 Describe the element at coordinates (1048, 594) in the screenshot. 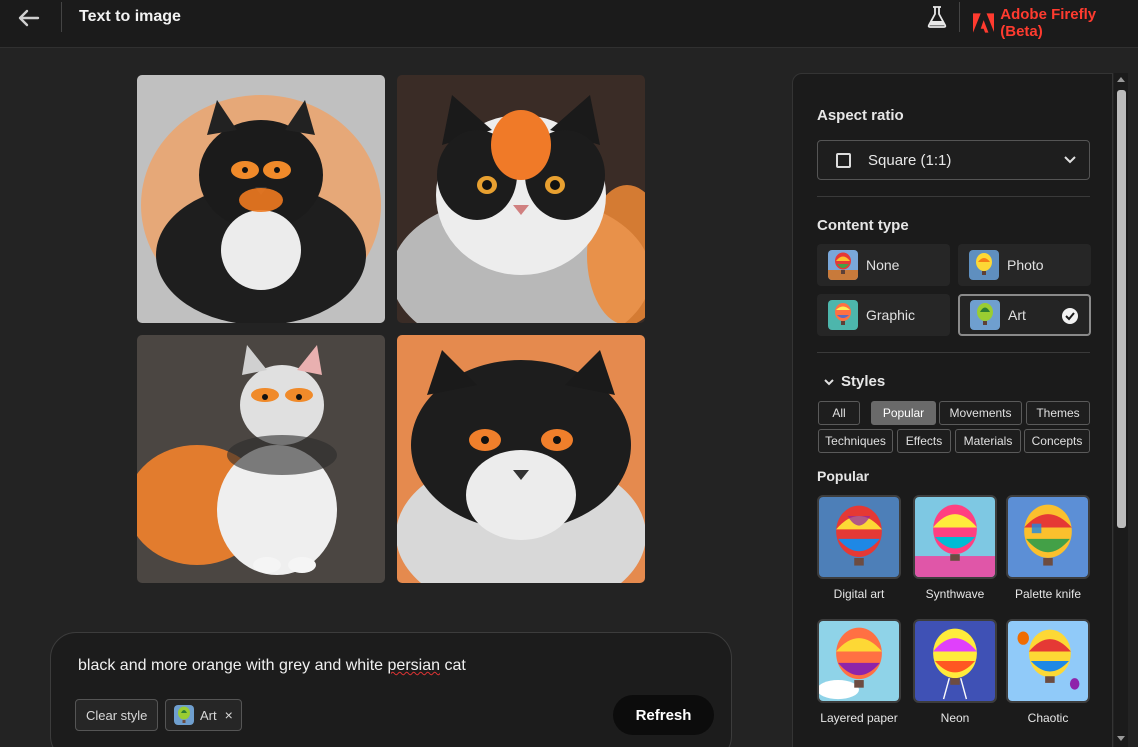

I see `style-label: Palette knife` at that location.